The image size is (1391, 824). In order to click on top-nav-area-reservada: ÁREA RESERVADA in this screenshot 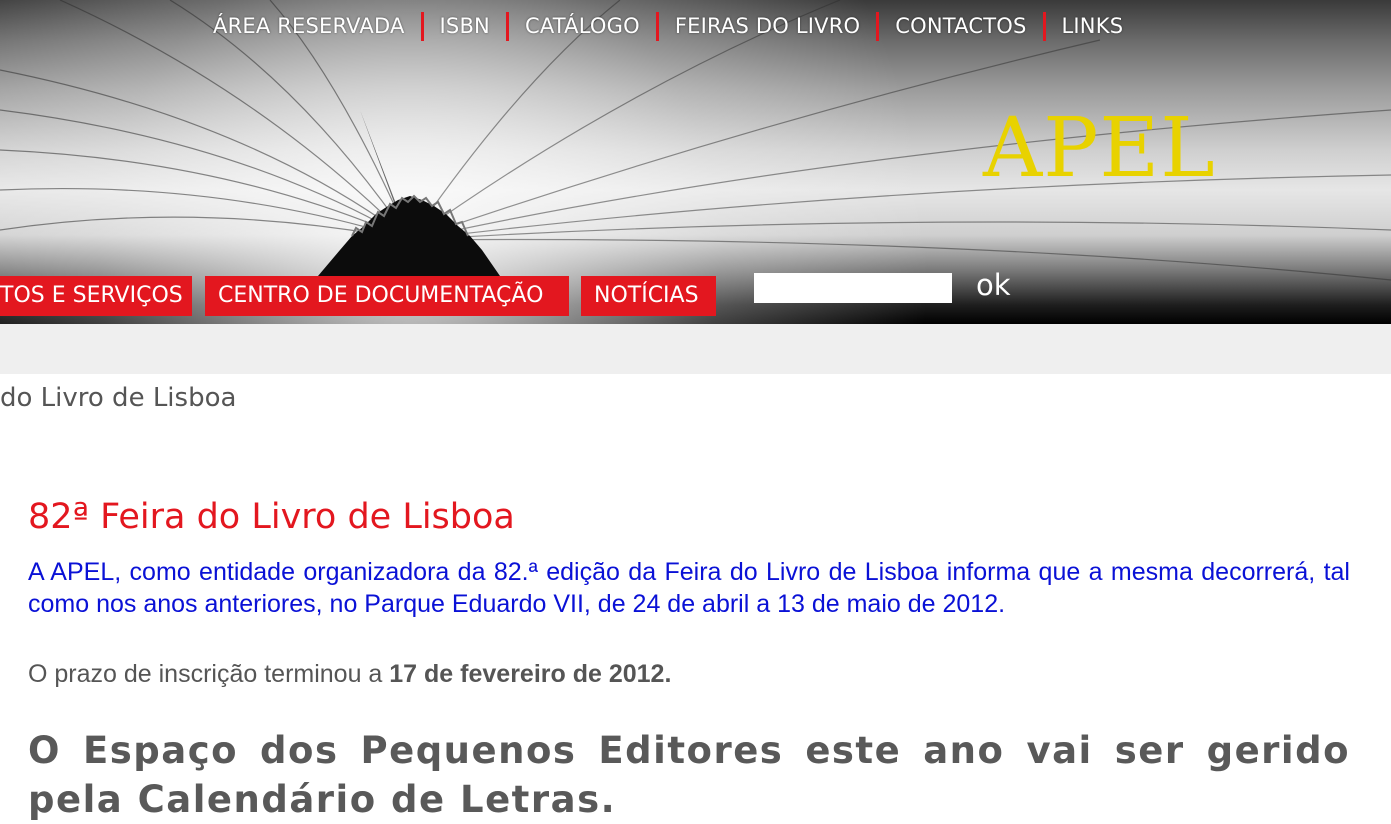, I will do `click(309, 26)`.